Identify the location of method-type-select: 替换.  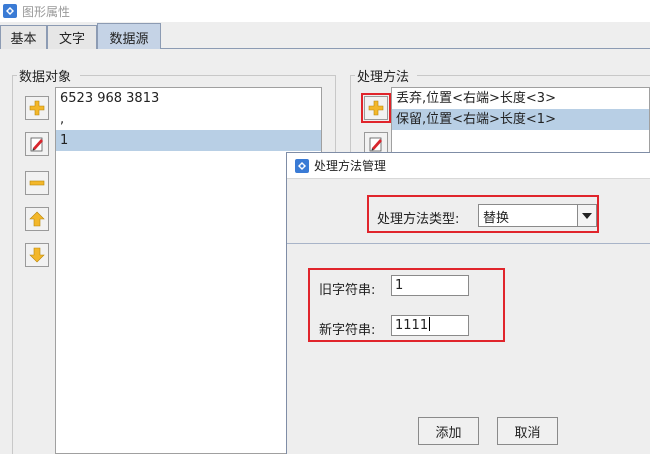
(537, 215).